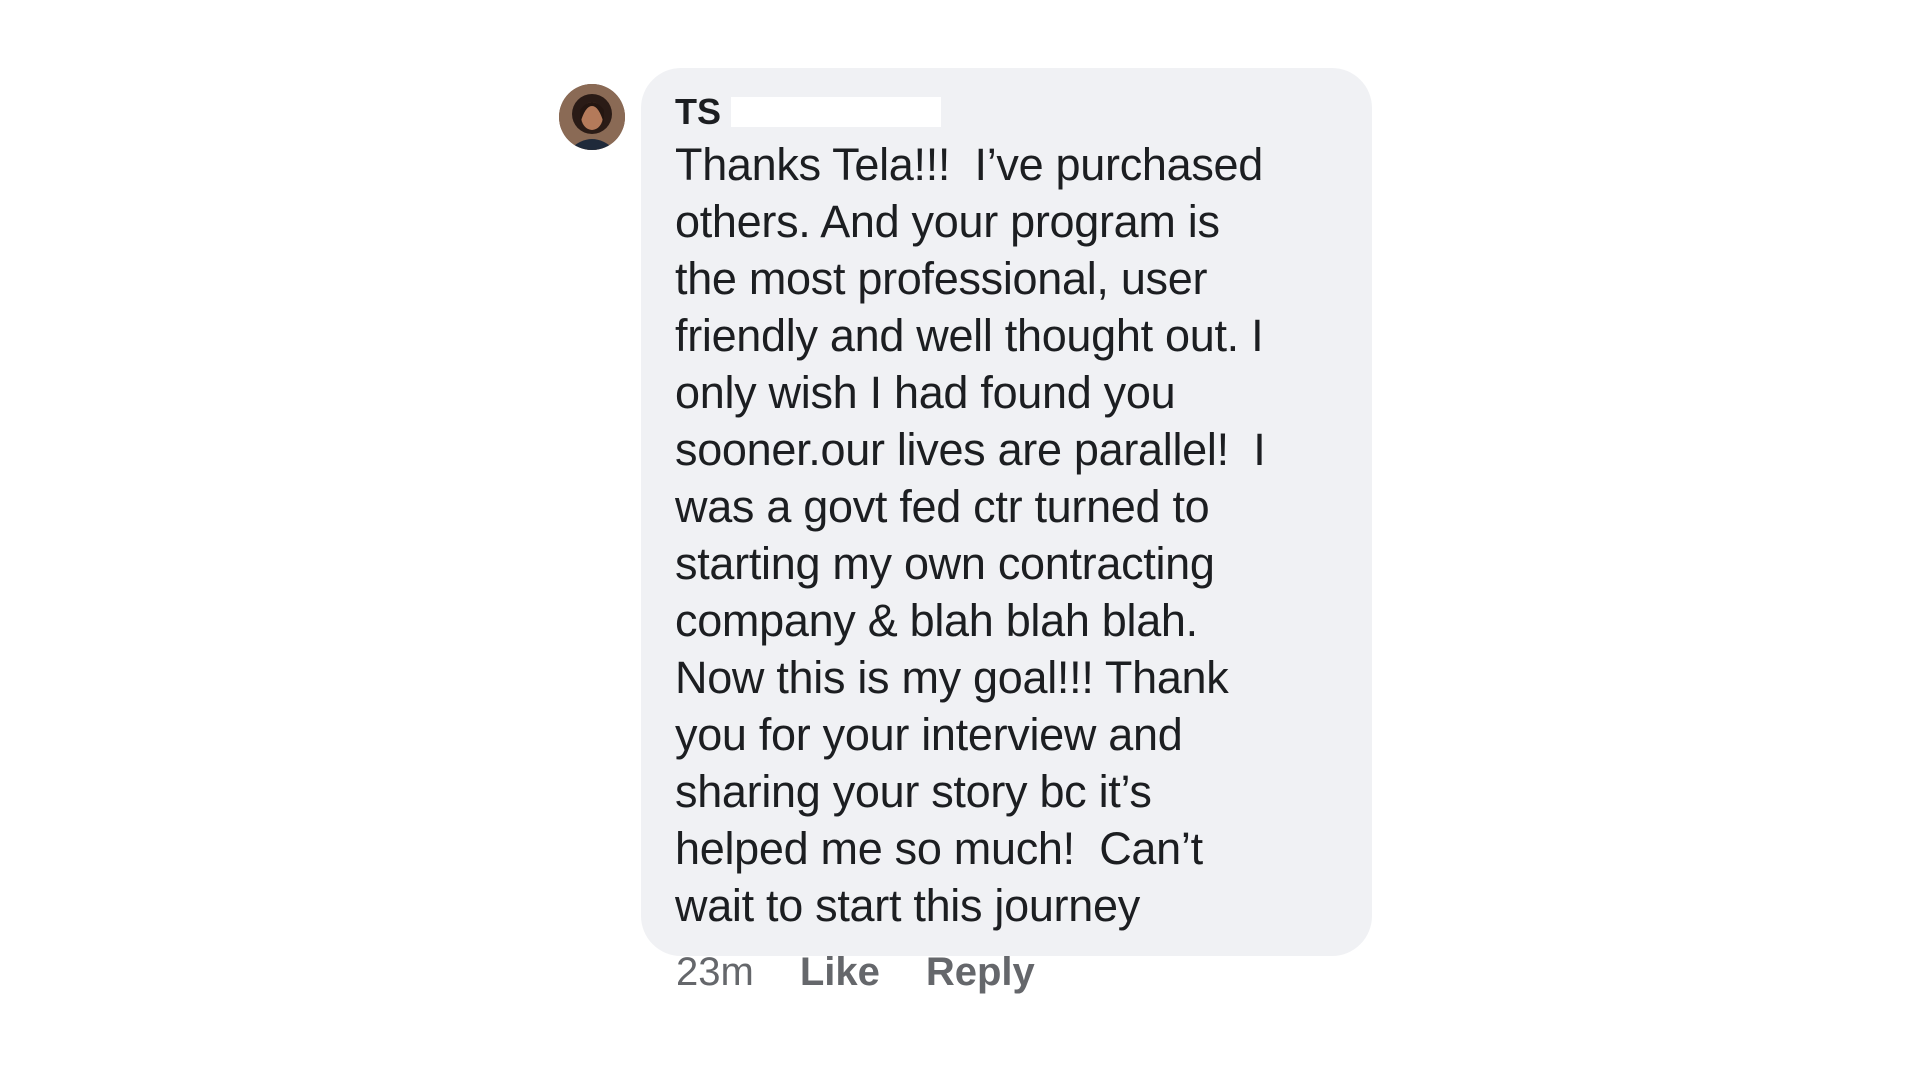  Describe the element at coordinates (969, 164) in the screenshot. I see `comment-text-line: Thanks Tela!!! I’ve purchased` at that location.